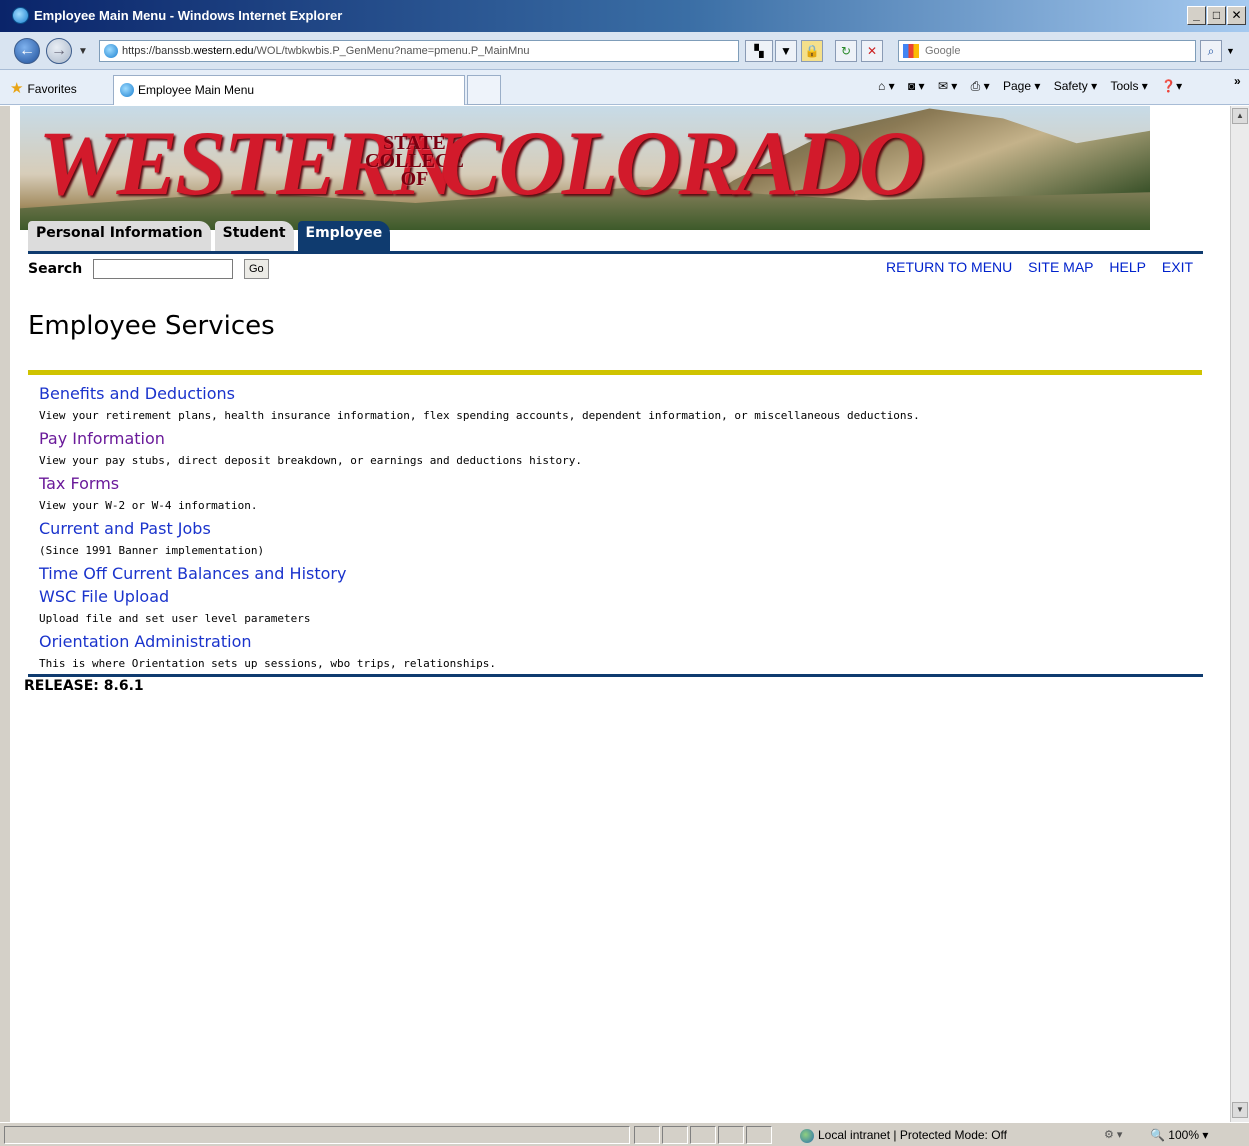  I want to click on zoom-icon: 🔍, so click(1157, 1135).